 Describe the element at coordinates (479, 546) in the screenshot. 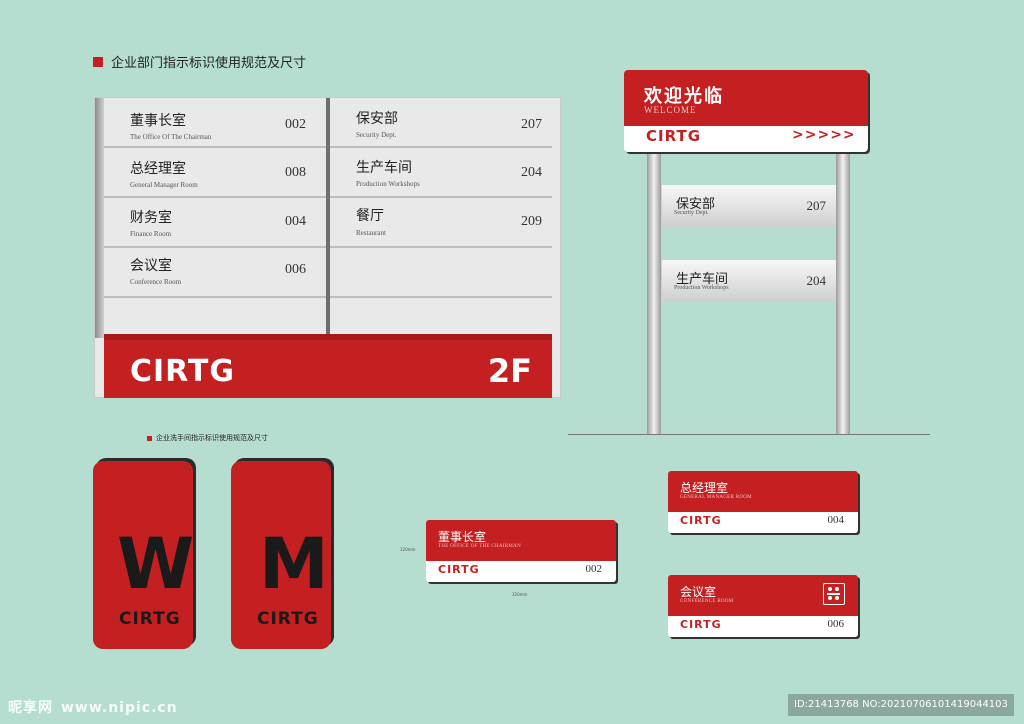

I see `room-name-en: THE OFFICE OF THE CHAIRMAN` at that location.